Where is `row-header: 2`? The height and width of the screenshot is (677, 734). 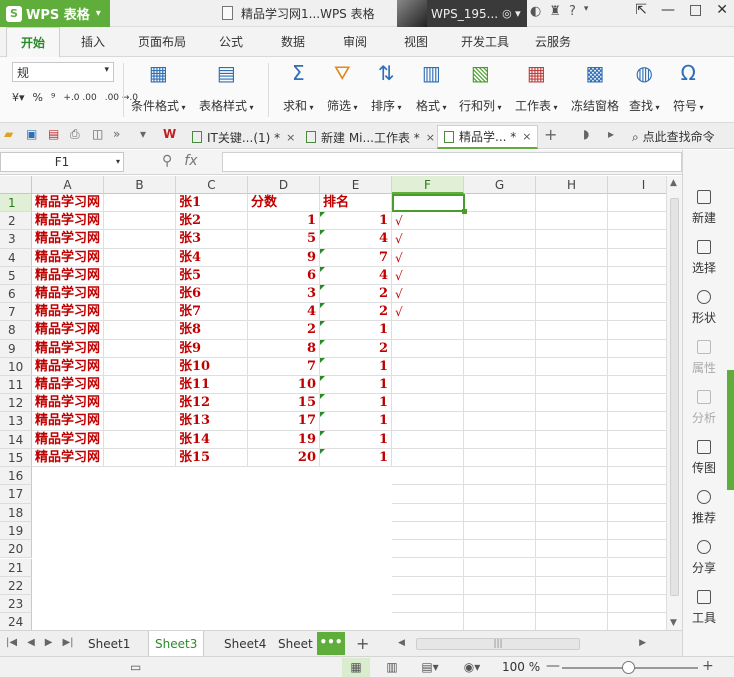 row-header: 2 is located at coordinates (16, 221).